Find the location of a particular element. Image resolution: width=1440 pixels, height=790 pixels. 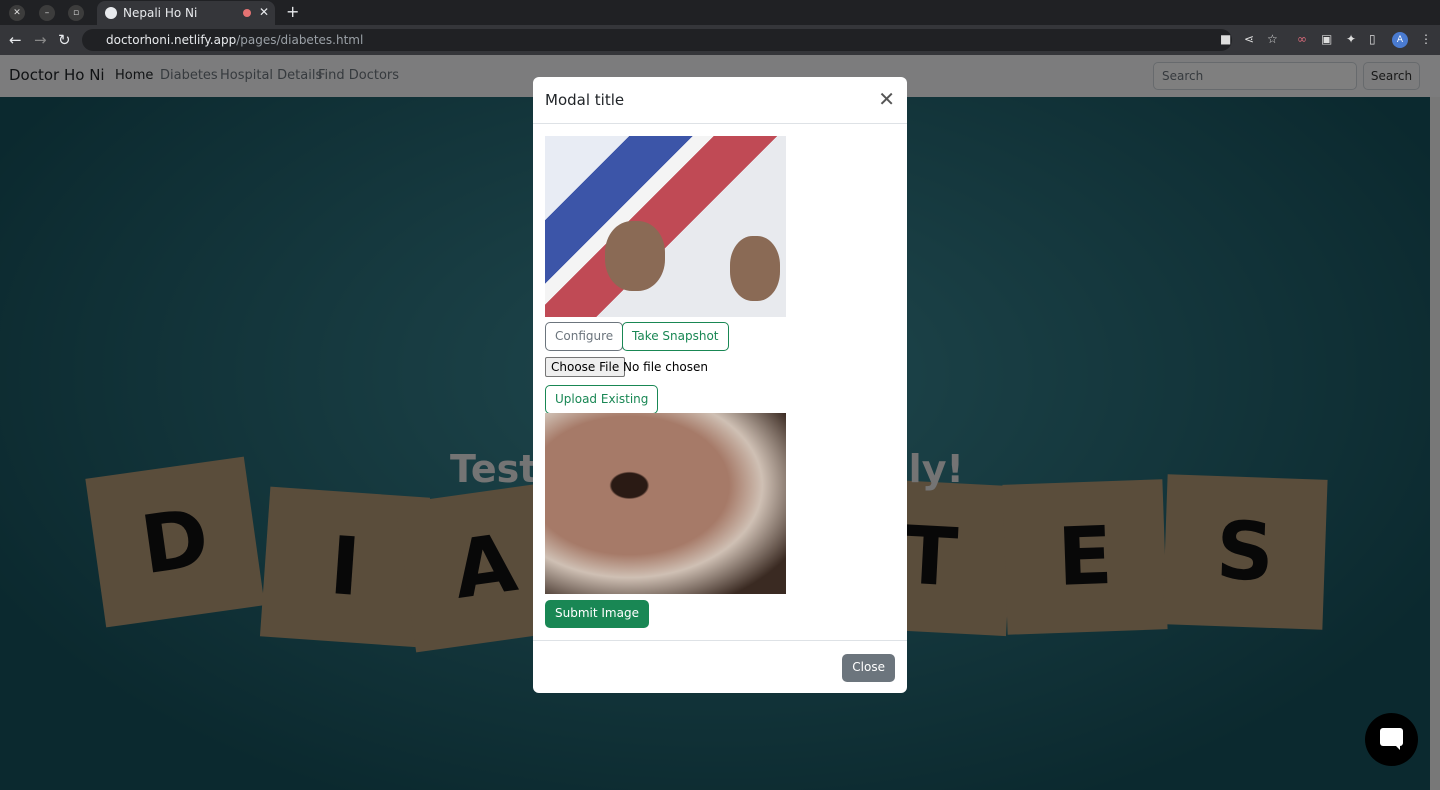

forward-icon: → is located at coordinates (40, 40).